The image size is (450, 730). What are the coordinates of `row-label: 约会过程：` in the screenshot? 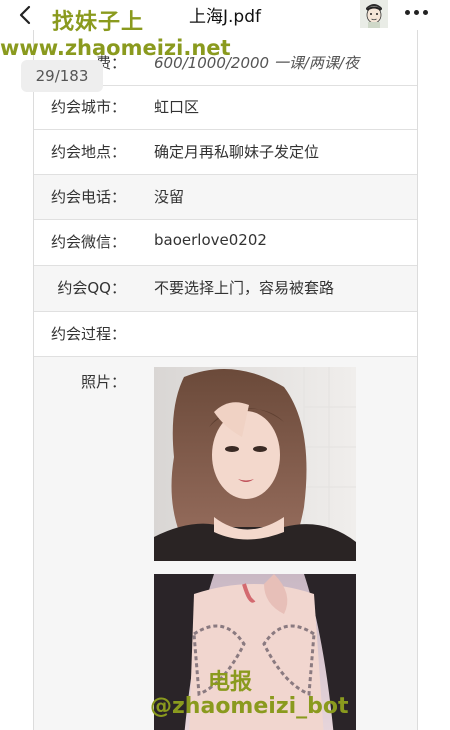 It's located at (88, 334).